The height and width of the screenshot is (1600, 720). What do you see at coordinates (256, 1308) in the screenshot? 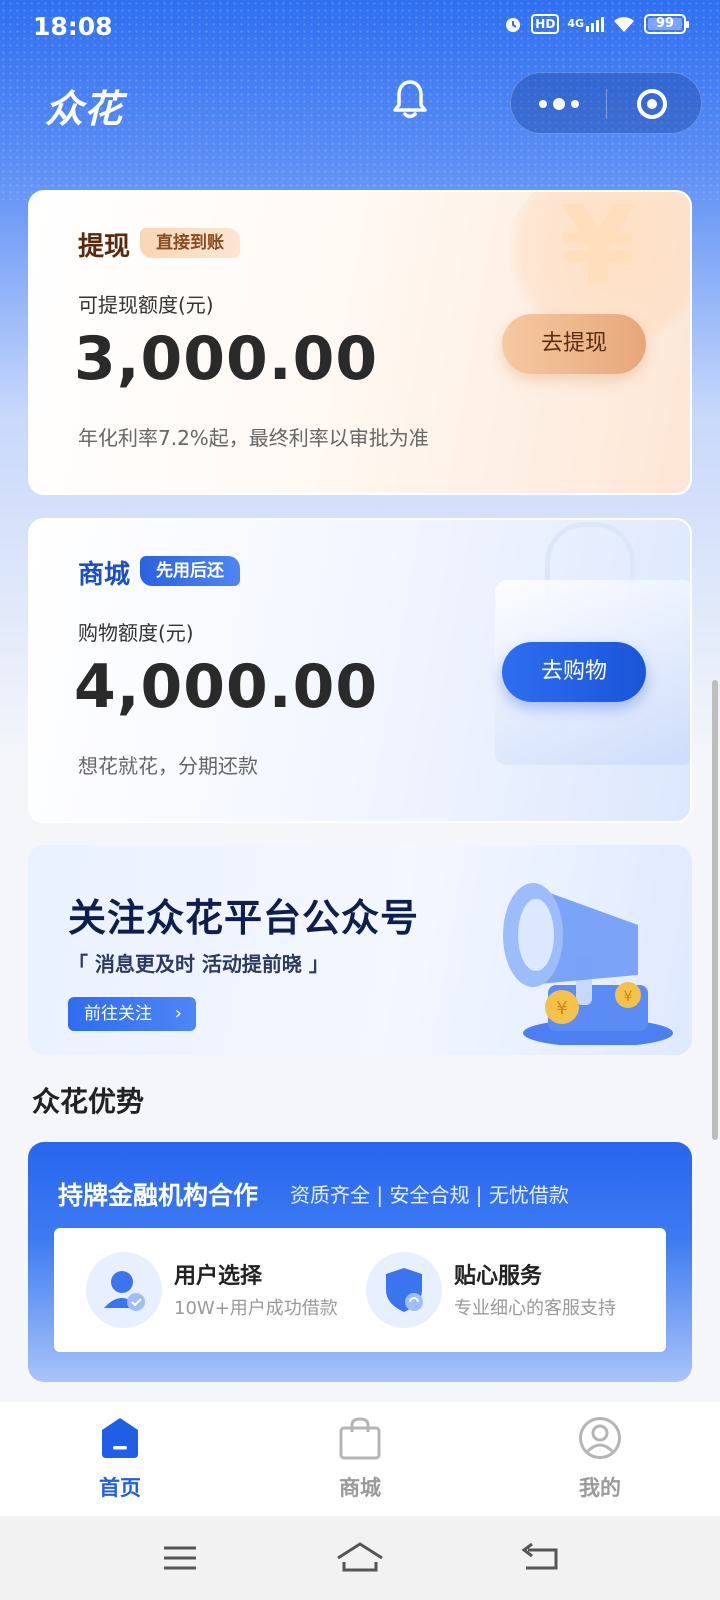
I see `feature-desc-users: 10W+用户成功借款` at bounding box center [256, 1308].